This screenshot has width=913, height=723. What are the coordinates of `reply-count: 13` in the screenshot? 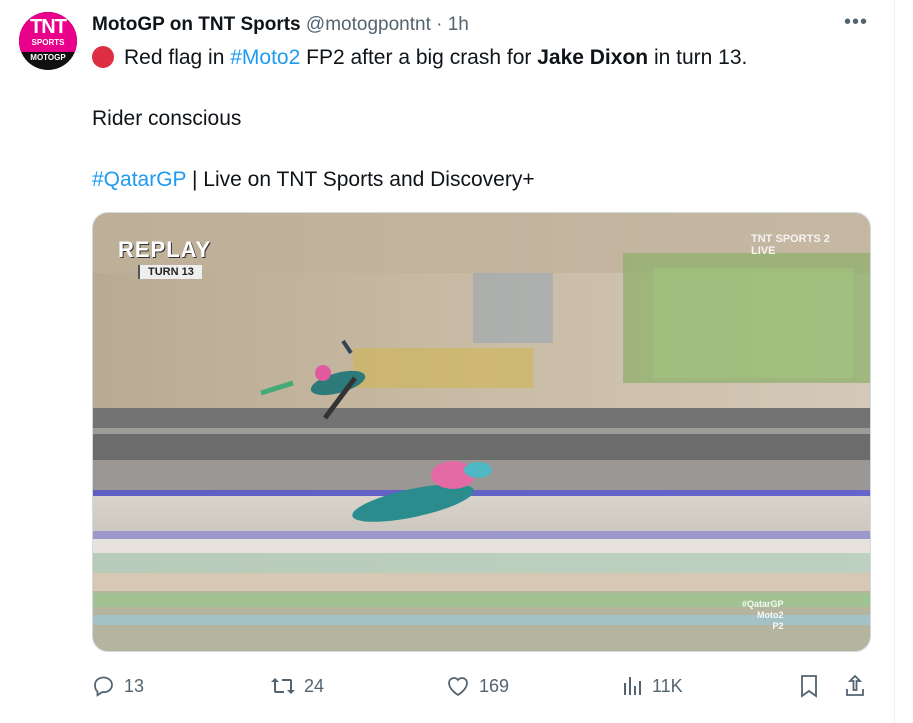 It's located at (134, 685).